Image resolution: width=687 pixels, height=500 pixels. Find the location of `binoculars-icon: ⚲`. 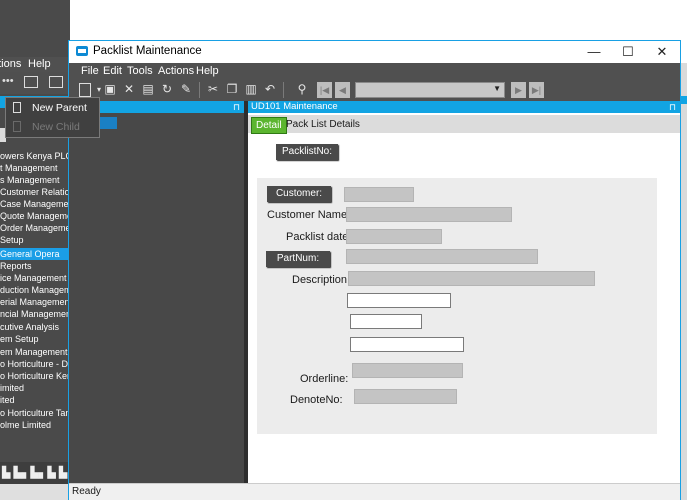

binoculars-icon: ⚲ is located at coordinates (302, 89).